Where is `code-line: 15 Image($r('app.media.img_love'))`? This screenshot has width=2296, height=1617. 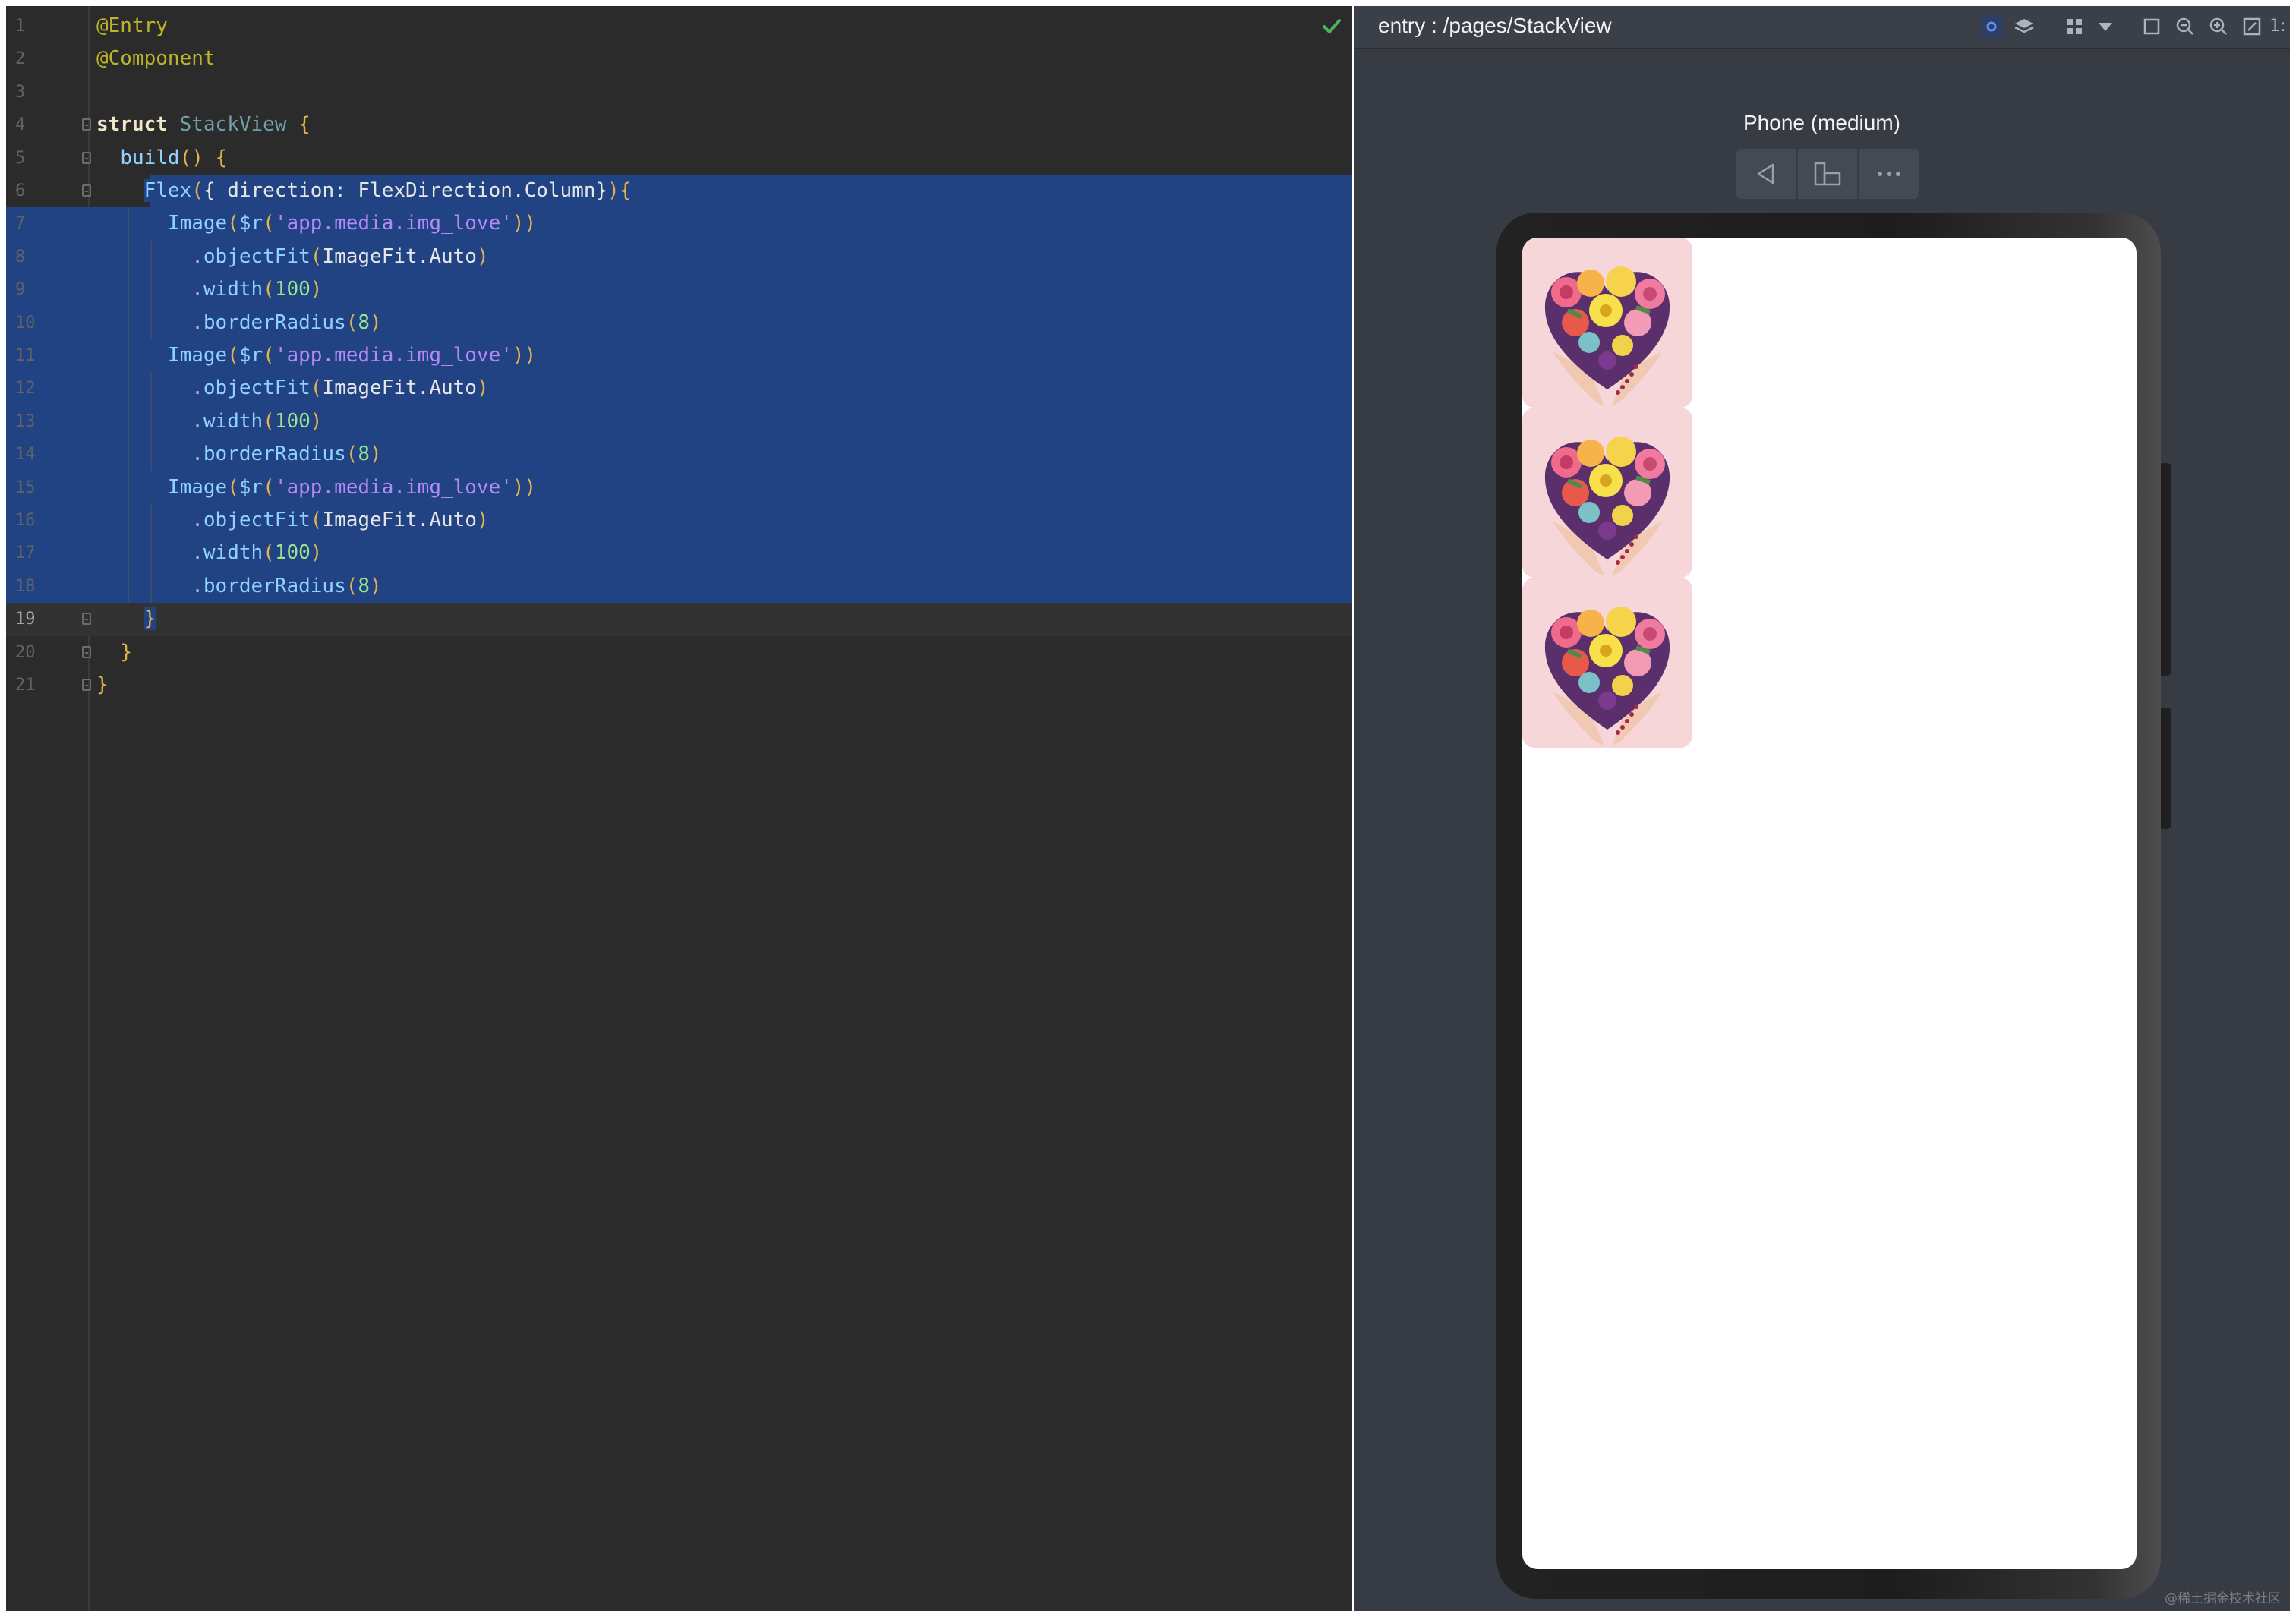
code-line: 15 Image($r('app.media.img_love')) is located at coordinates (679, 488).